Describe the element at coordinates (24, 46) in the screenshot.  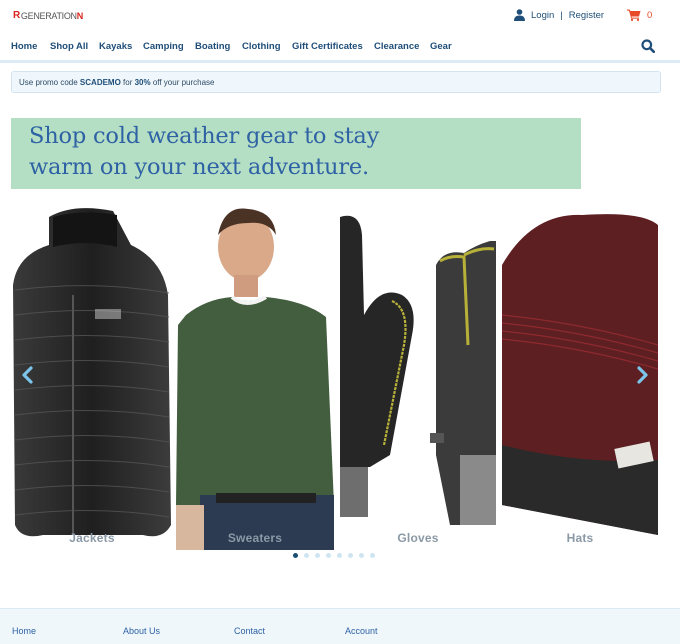
I see `nav-item-home: Home` at that location.